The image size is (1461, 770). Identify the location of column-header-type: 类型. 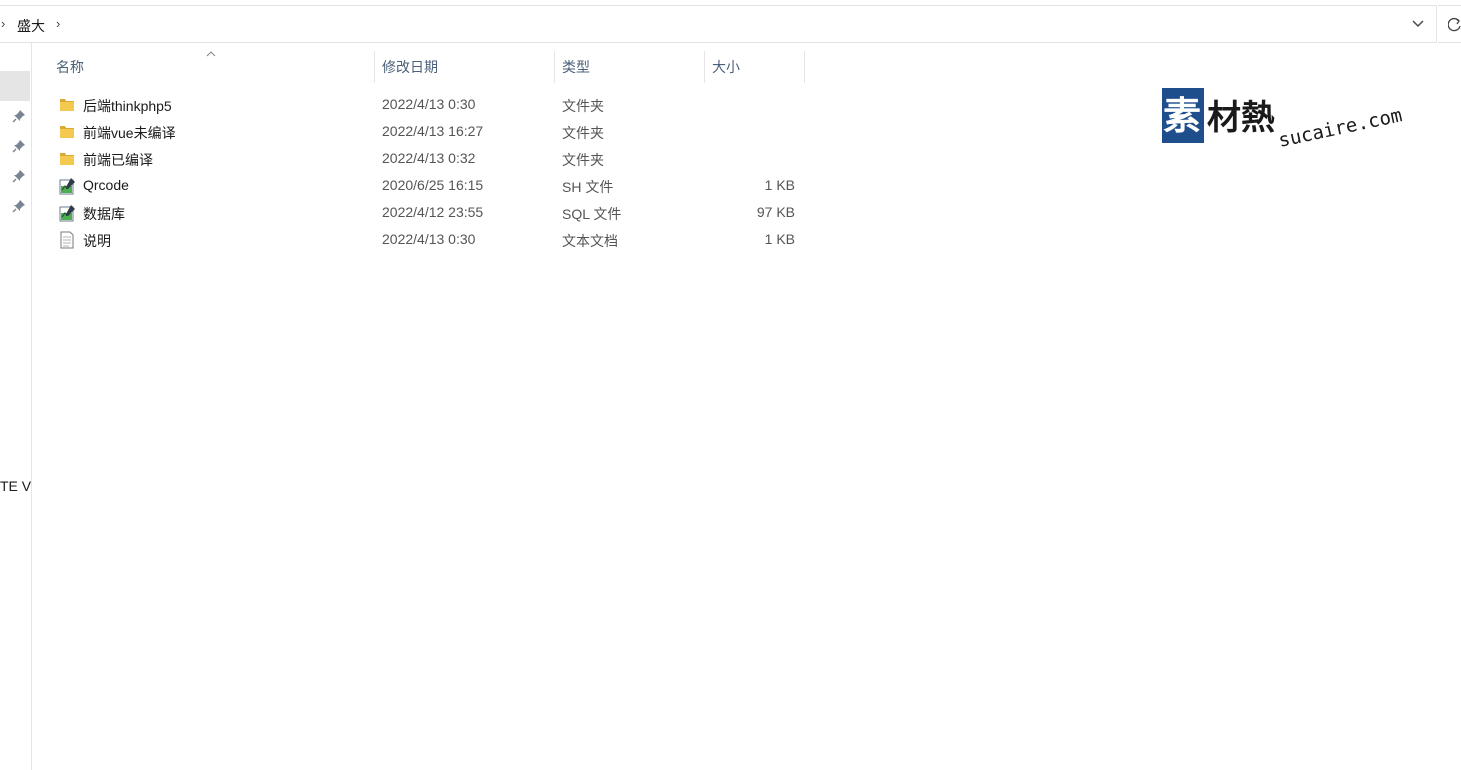
(630, 67).